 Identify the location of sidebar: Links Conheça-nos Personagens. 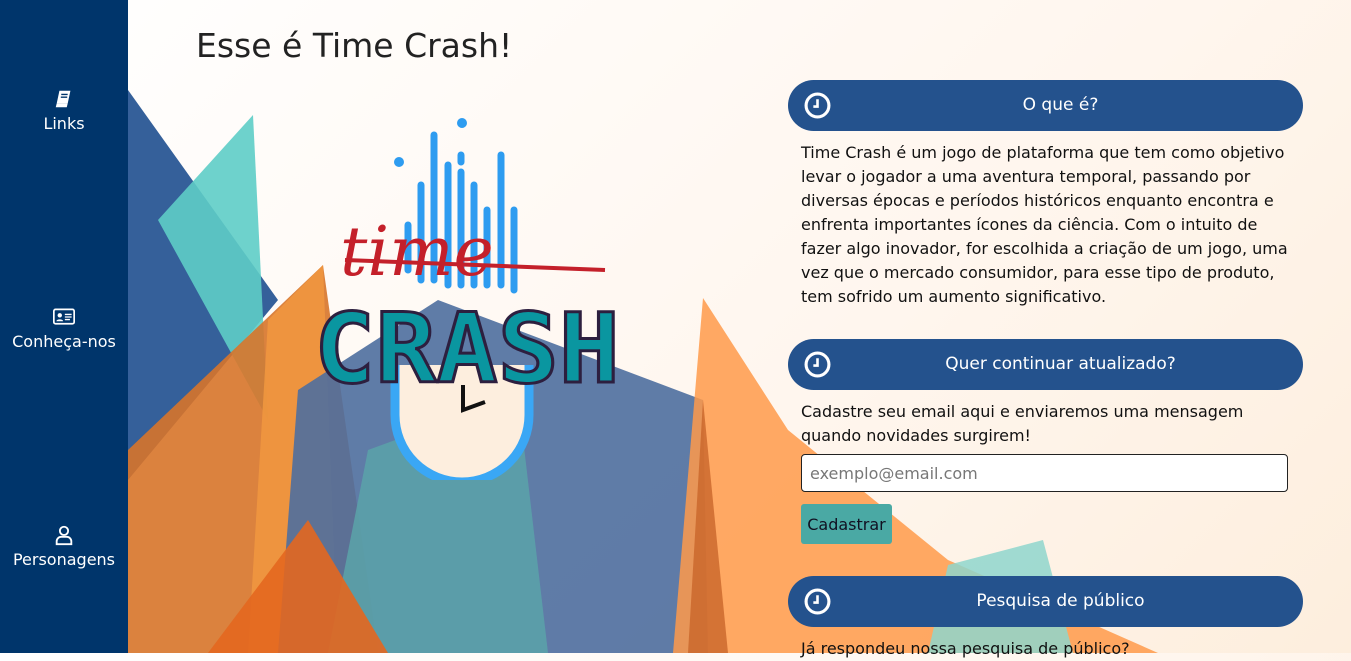
(64, 326).